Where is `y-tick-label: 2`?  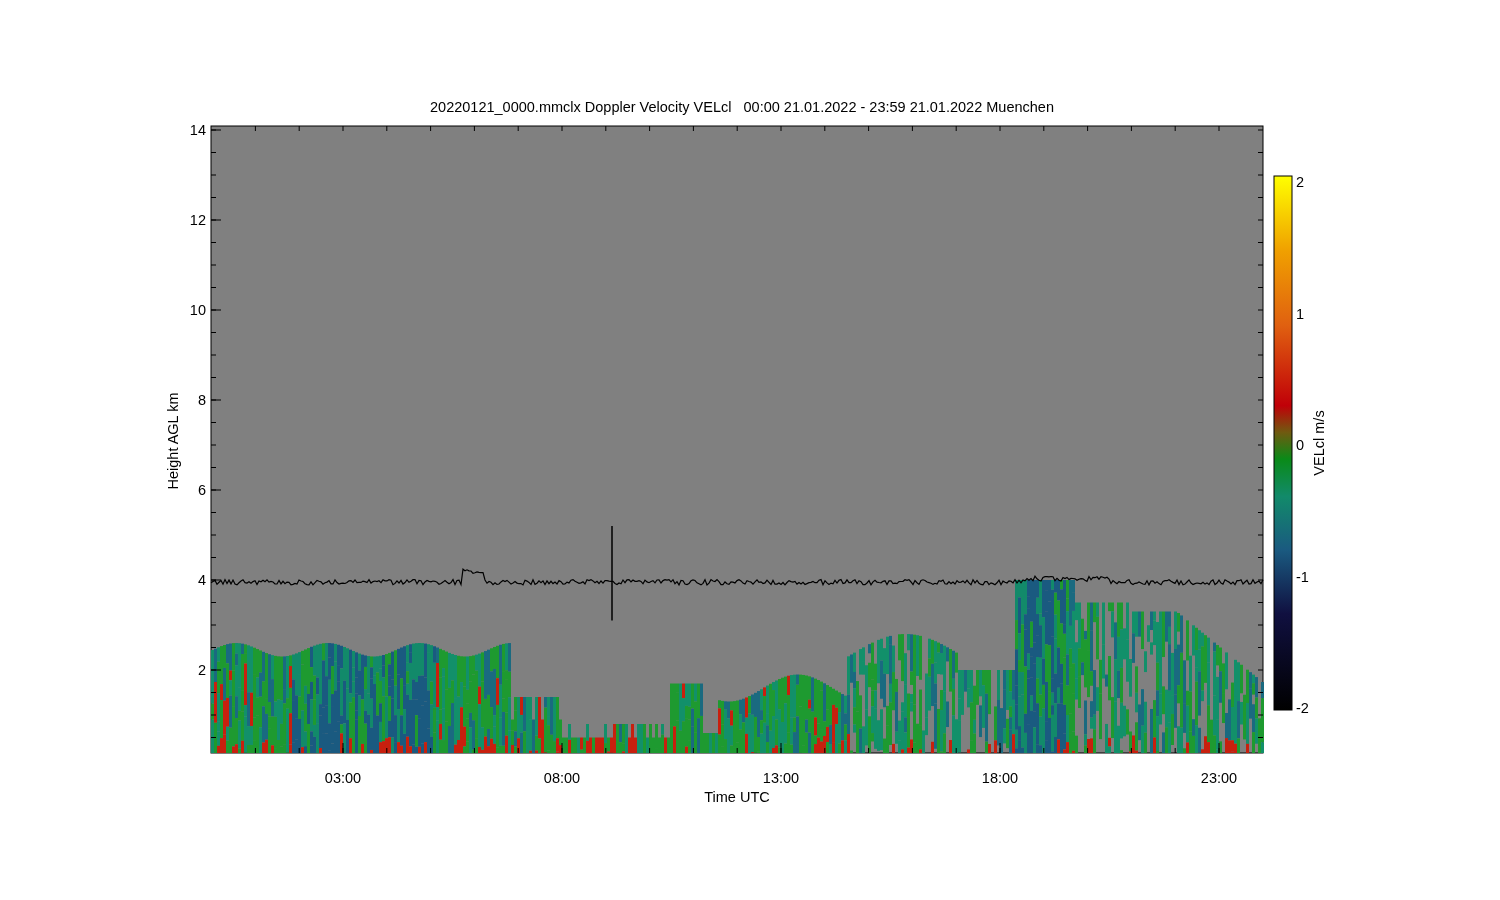 y-tick-label: 2 is located at coordinates (201, 670).